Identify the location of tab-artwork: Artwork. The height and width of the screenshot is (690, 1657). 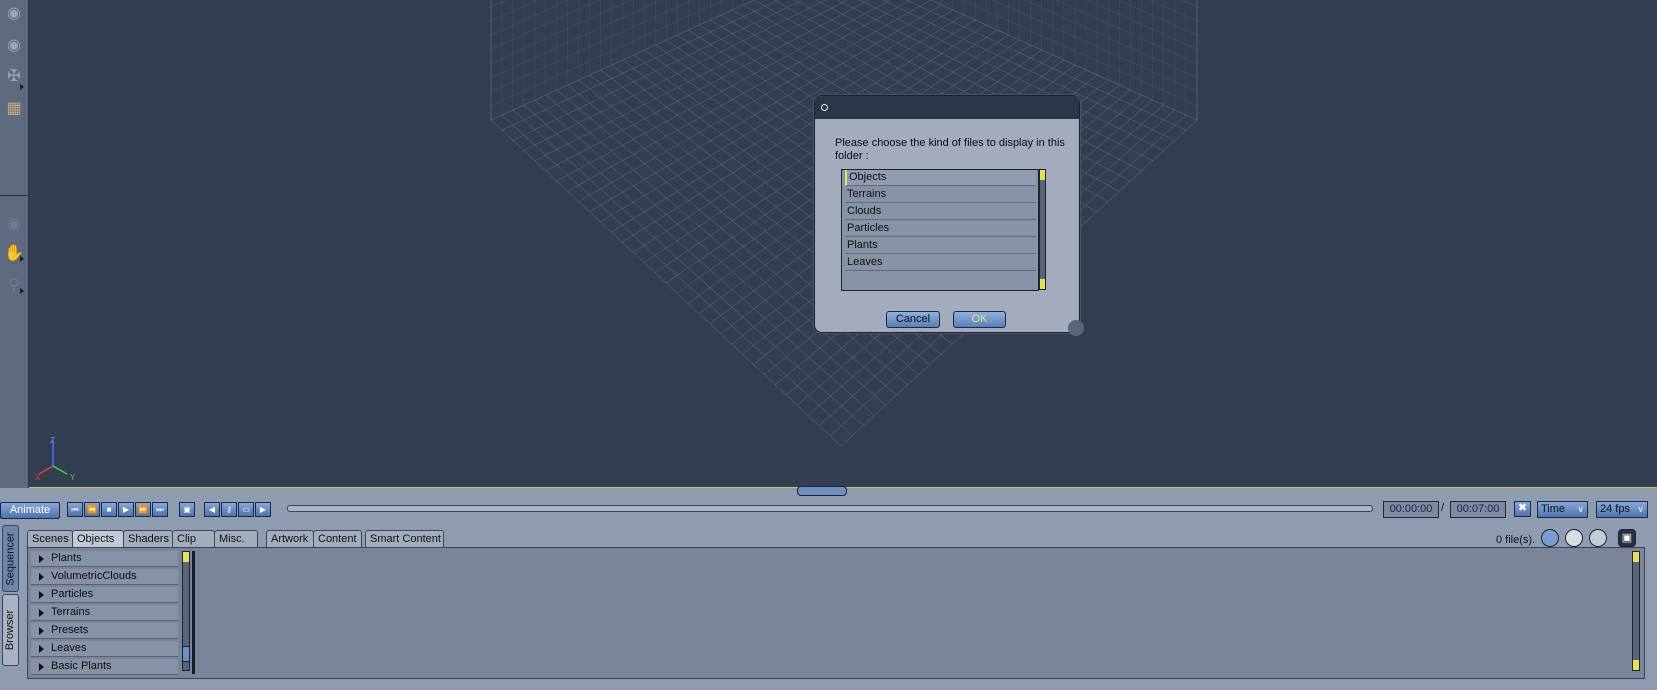
(290, 538).